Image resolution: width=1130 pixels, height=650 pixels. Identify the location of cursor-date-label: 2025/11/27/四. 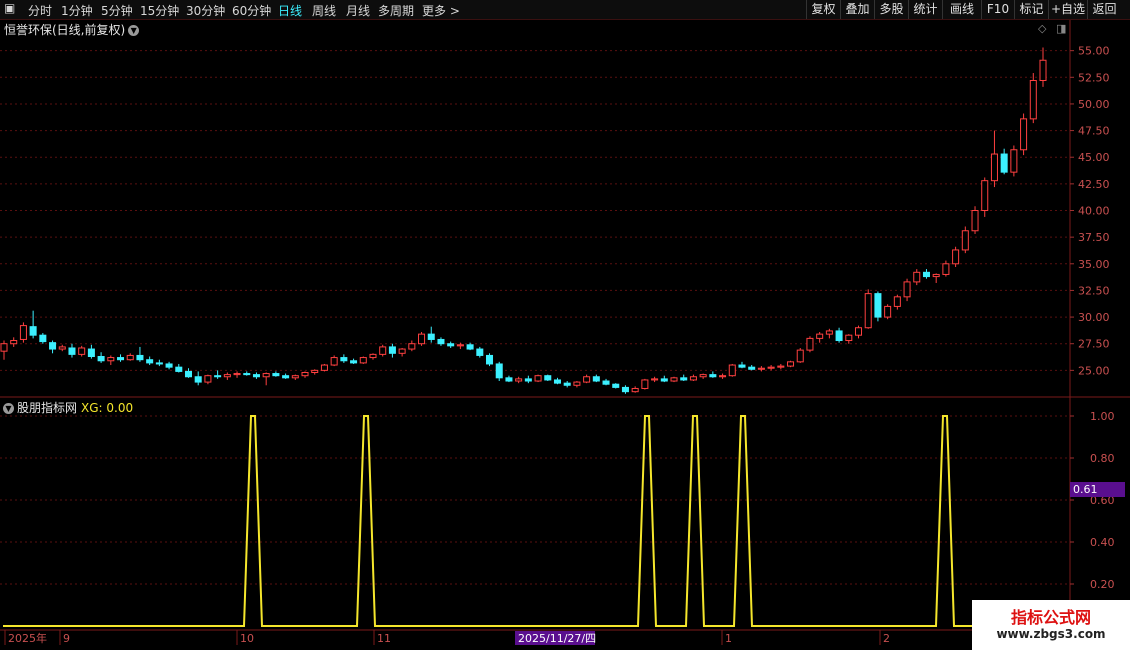
(557, 638).